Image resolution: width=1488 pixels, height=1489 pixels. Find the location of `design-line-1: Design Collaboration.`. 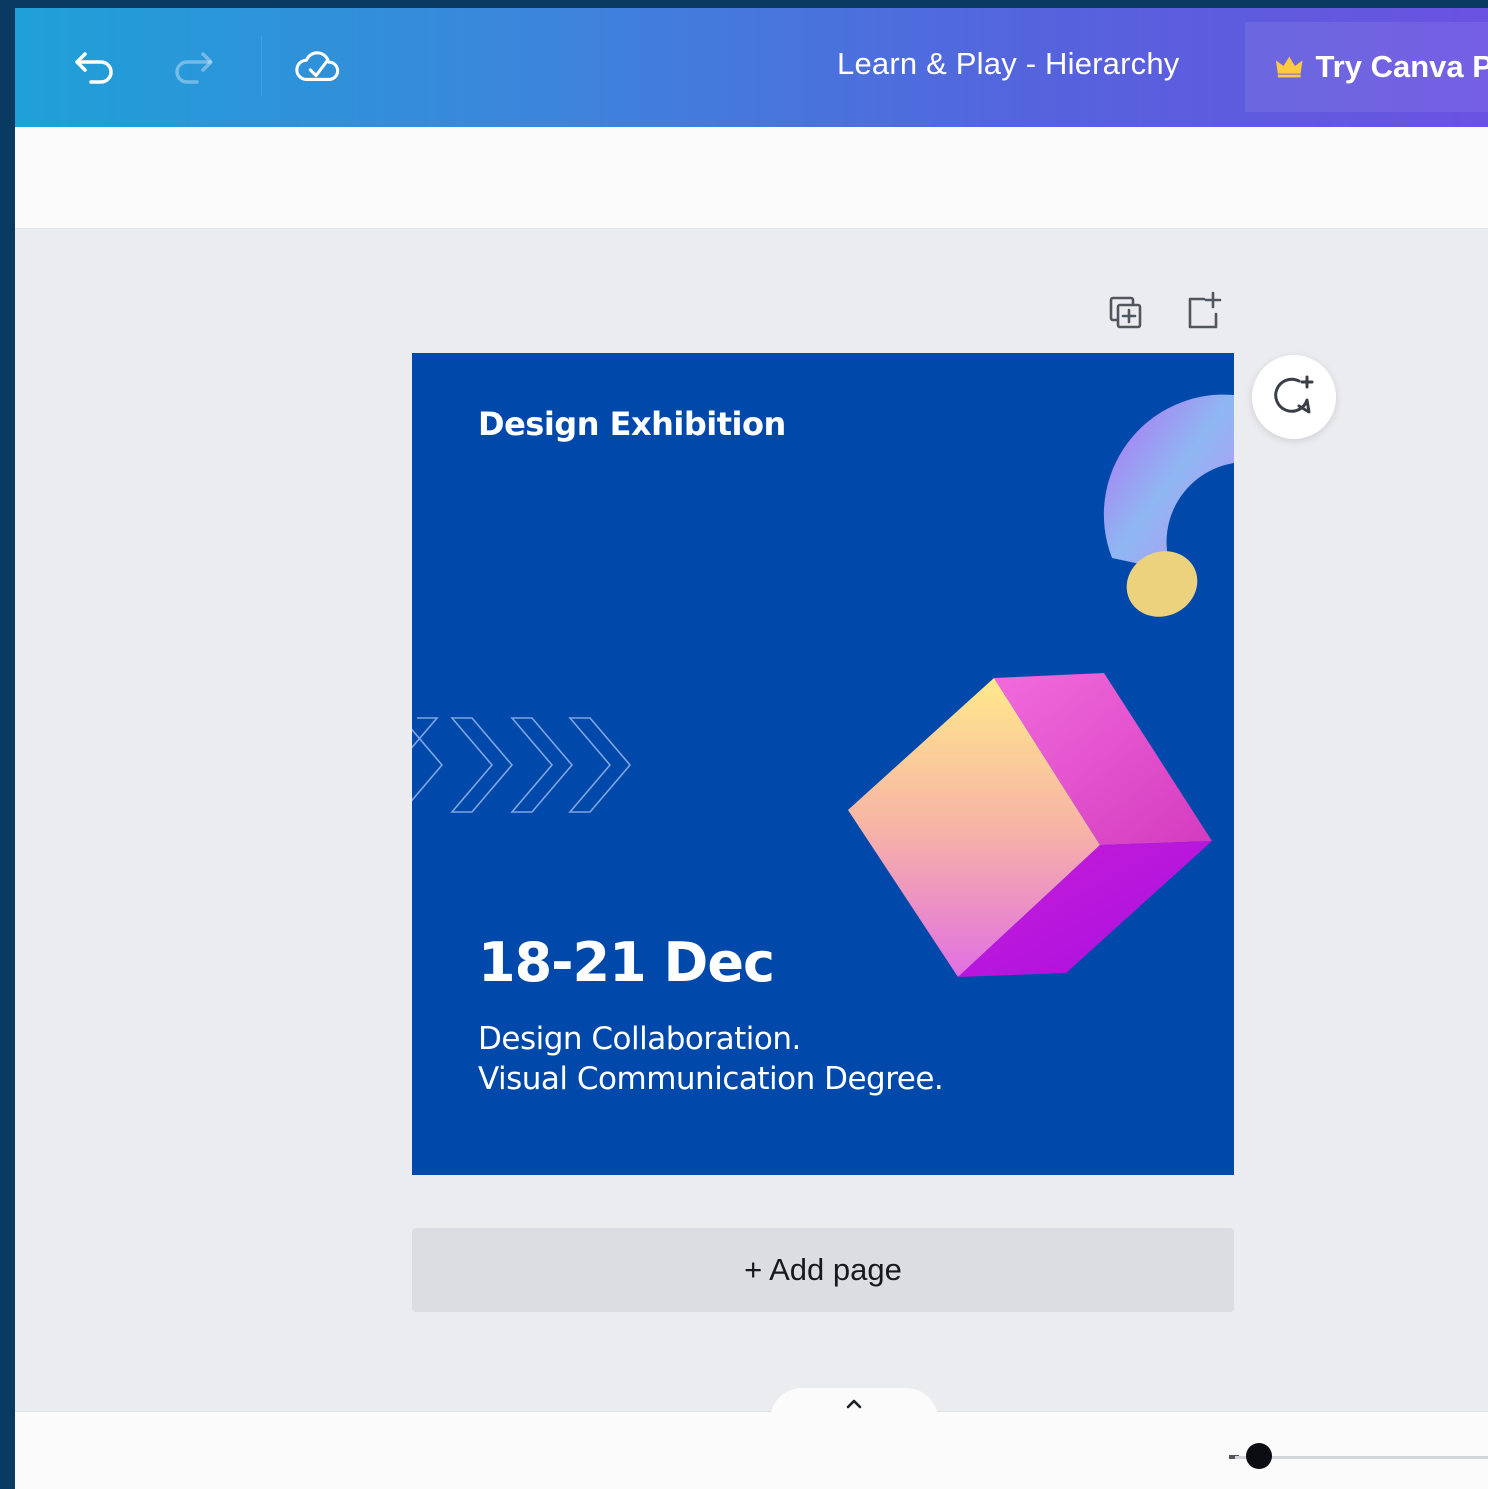

design-line-1: Design Collaboration. is located at coordinates (639, 1039).